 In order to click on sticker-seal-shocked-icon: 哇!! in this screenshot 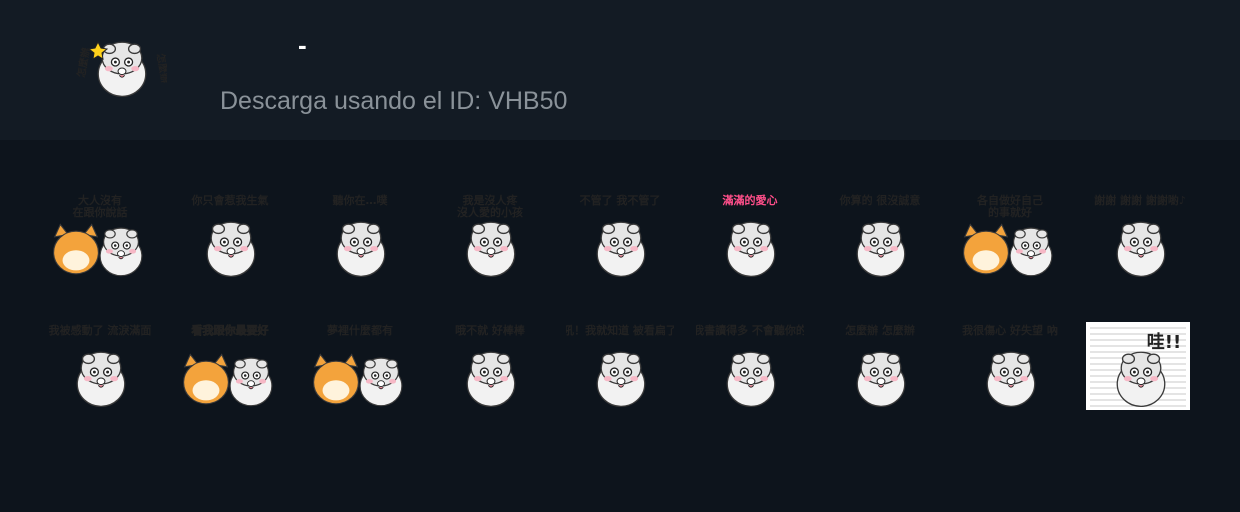, I will do `click(1140, 370)`.